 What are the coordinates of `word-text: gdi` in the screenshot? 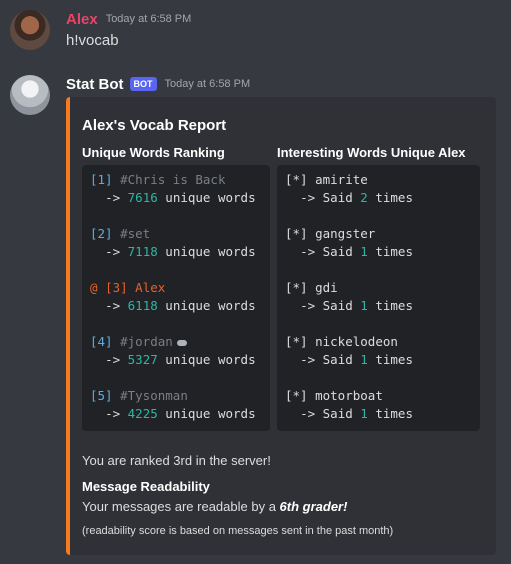 It's located at (326, 287).